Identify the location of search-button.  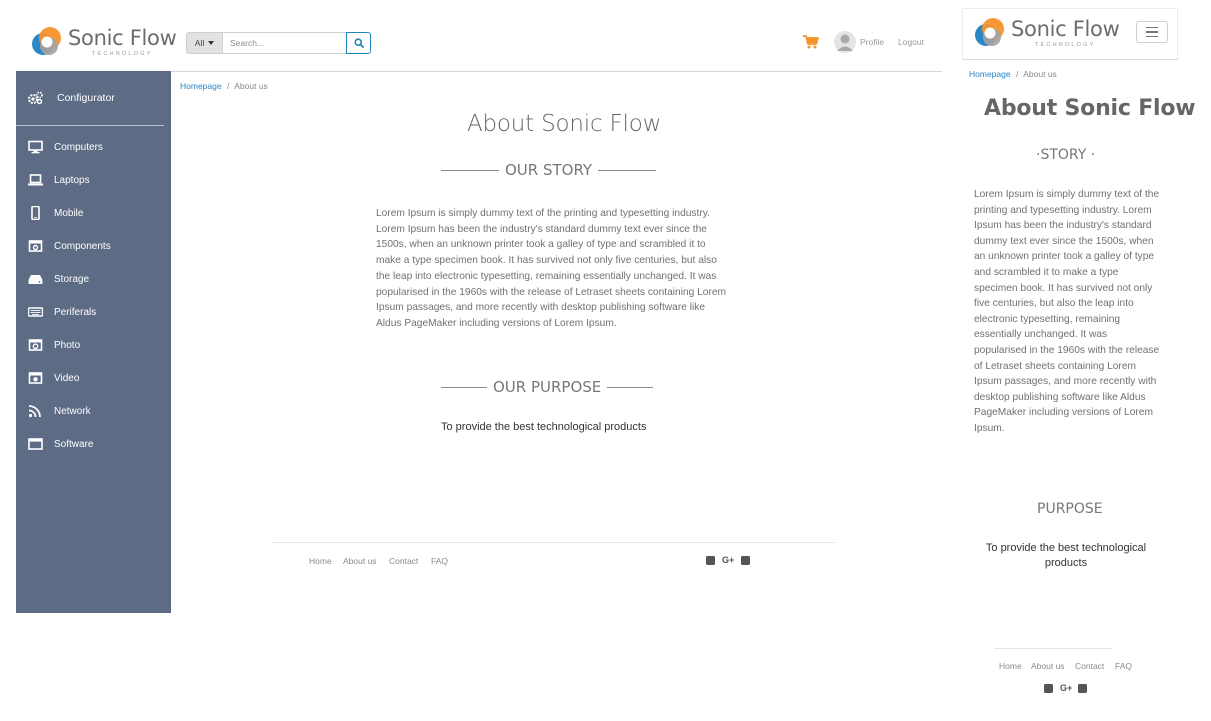
(358, 43).